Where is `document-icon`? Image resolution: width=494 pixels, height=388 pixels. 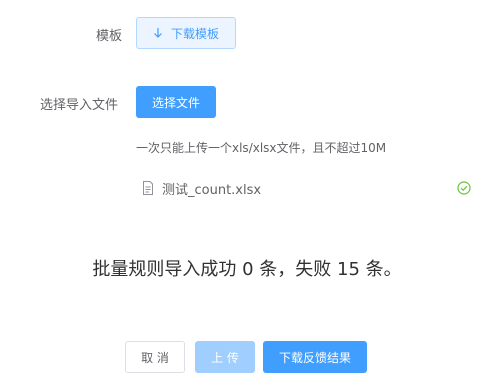
document-icon is located at coordinates (148, 188).